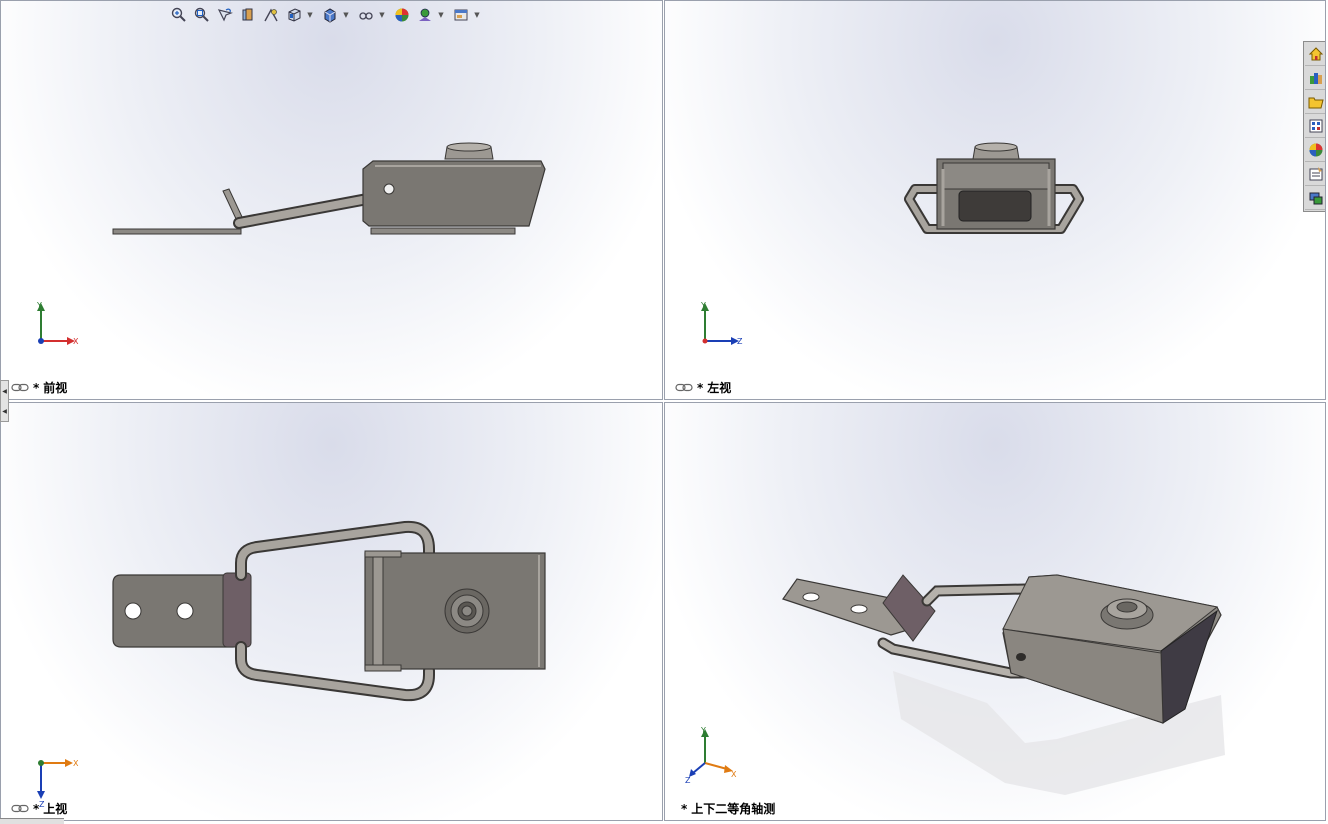 The image size is (1328, 824). I want to click on solidworks-forum-icon, so click(1315, 198).